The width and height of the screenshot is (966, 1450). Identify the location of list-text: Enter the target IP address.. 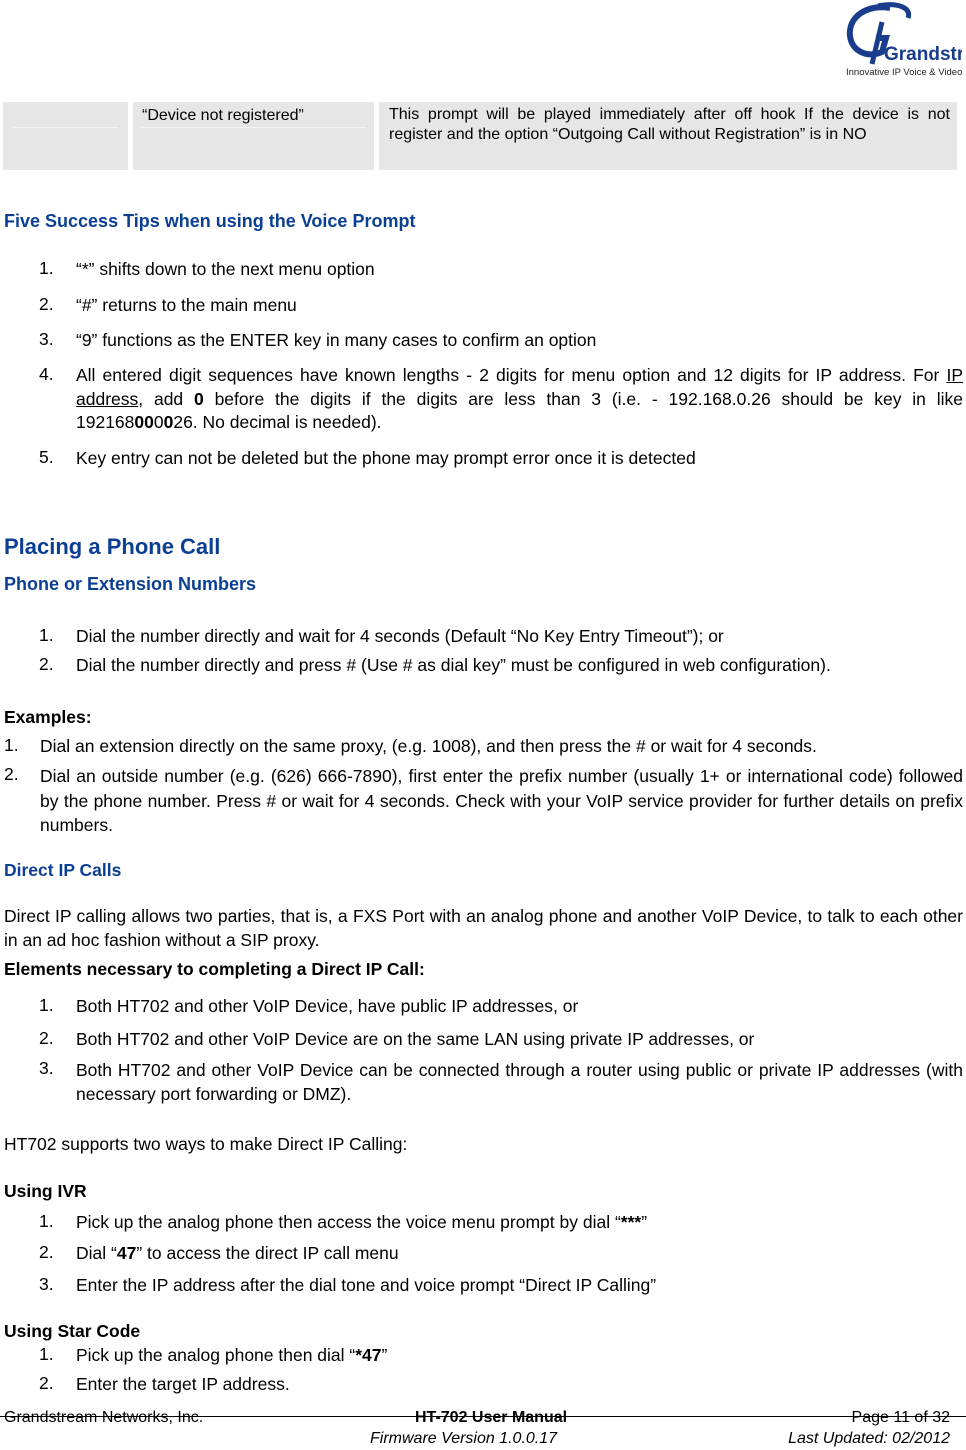
(519, 1384).